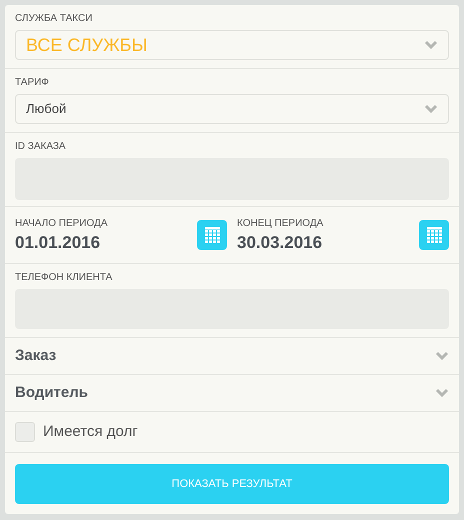 This screenshot has width=464, height=520. I want to click on date-value: 30.03.2016, so click(280, 242).